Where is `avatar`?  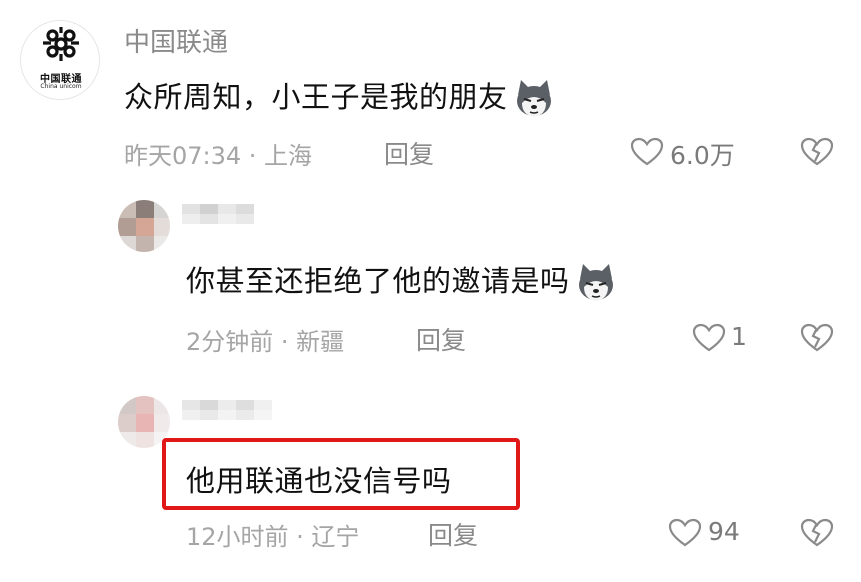
avatar is located at coordinates (144, 226).